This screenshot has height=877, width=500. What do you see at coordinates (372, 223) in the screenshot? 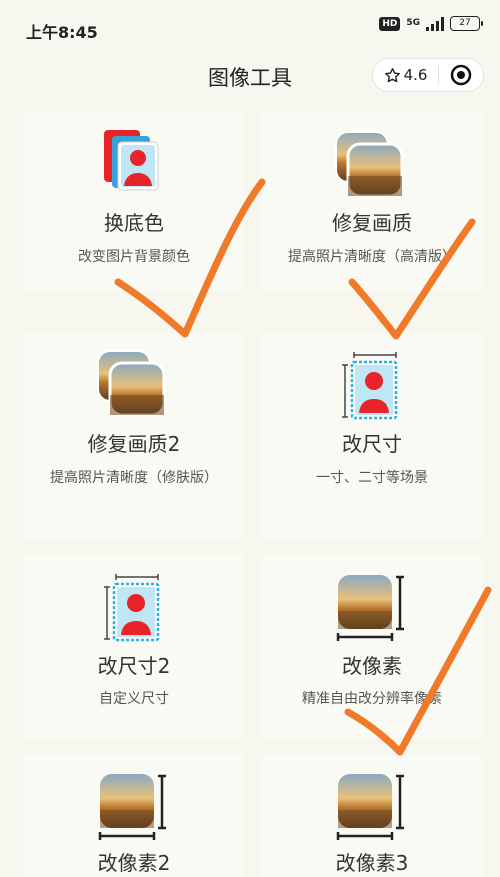
I see `tool-title: 修复画质` at bounding box center [372, 223].